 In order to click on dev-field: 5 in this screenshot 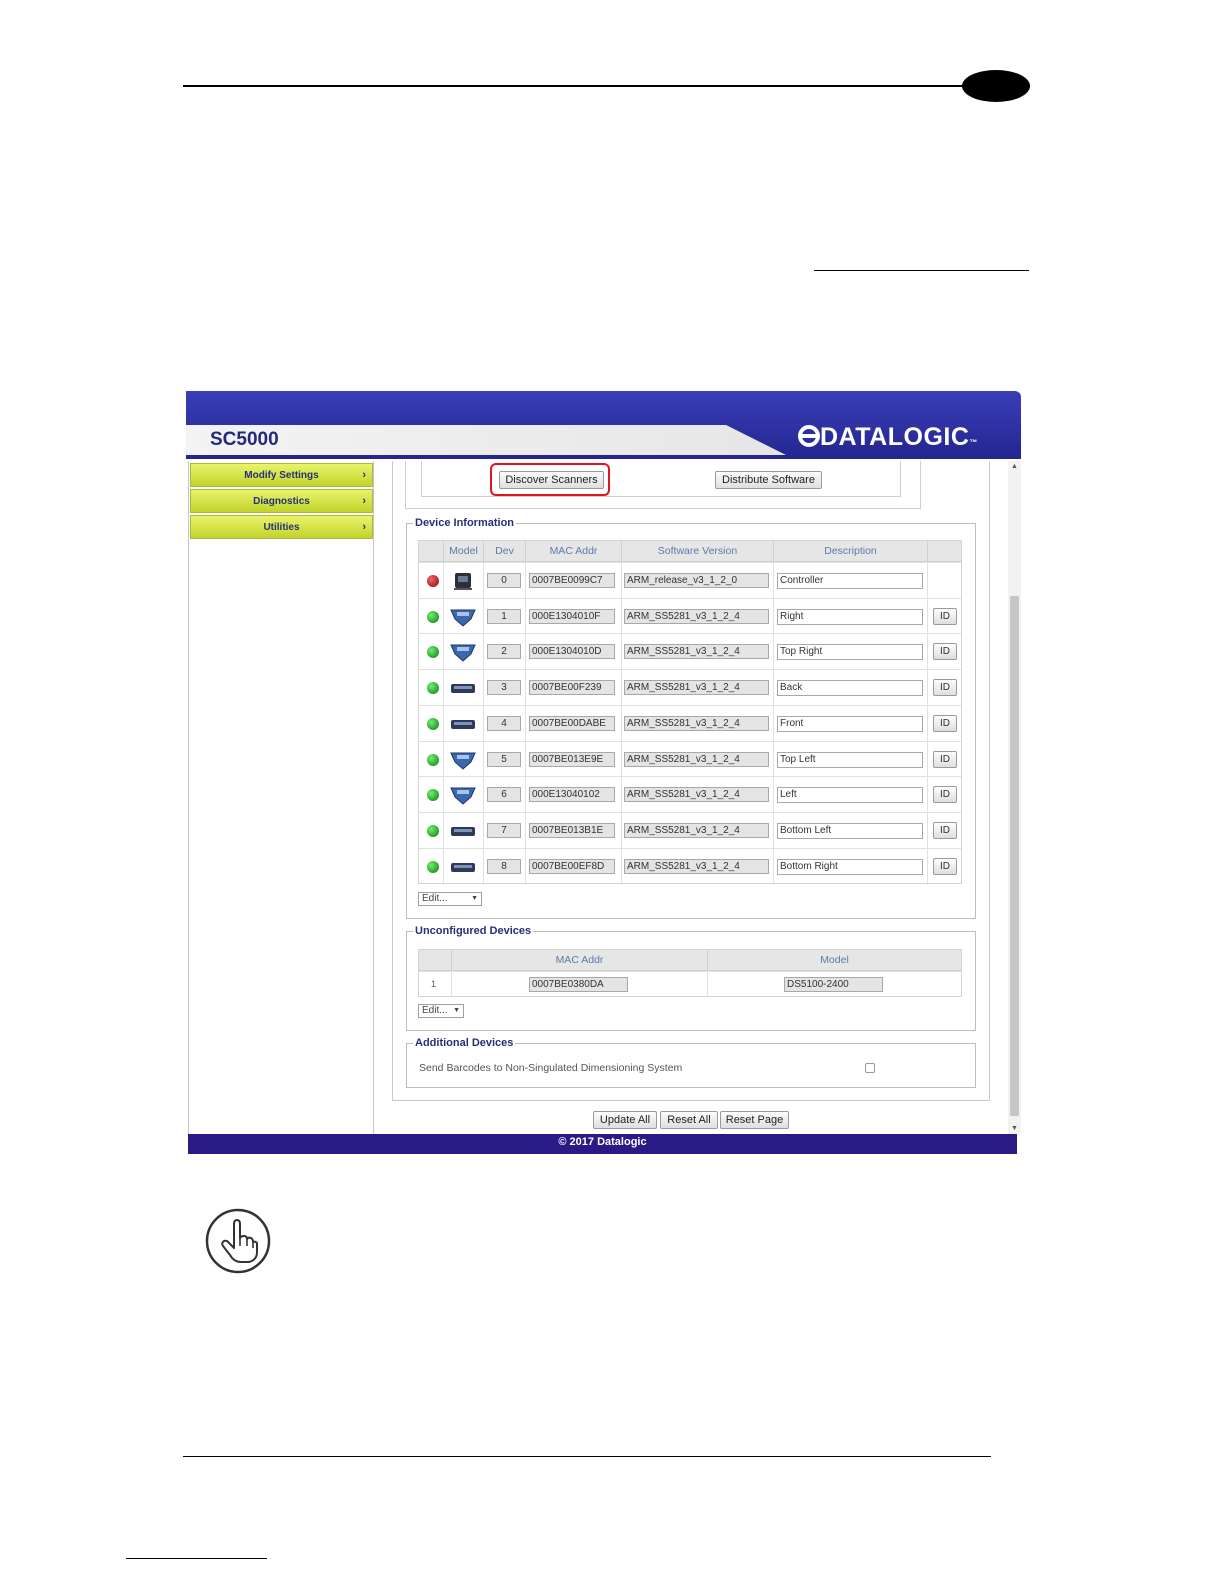, I will do `click(504, 759)`.